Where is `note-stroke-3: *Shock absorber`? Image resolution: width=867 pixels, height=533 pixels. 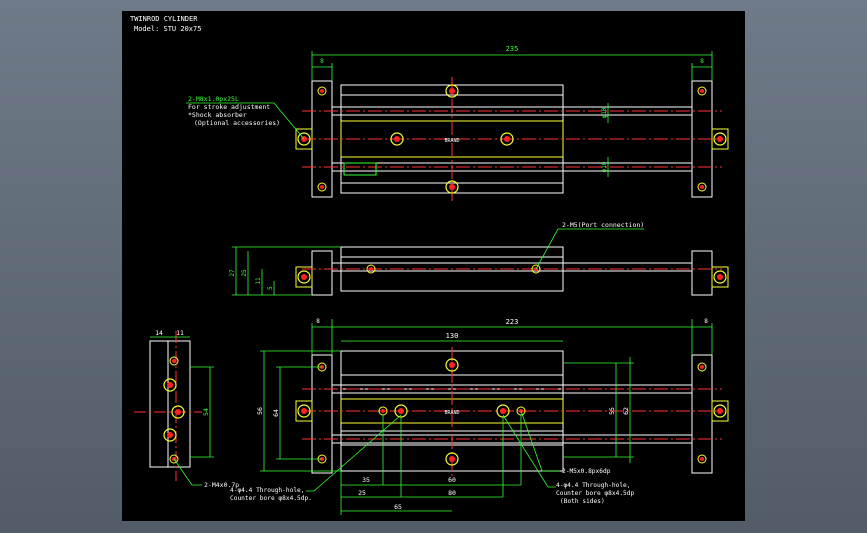 note-stroke-3: *Shock absorber is located at coordinates (217, 115).